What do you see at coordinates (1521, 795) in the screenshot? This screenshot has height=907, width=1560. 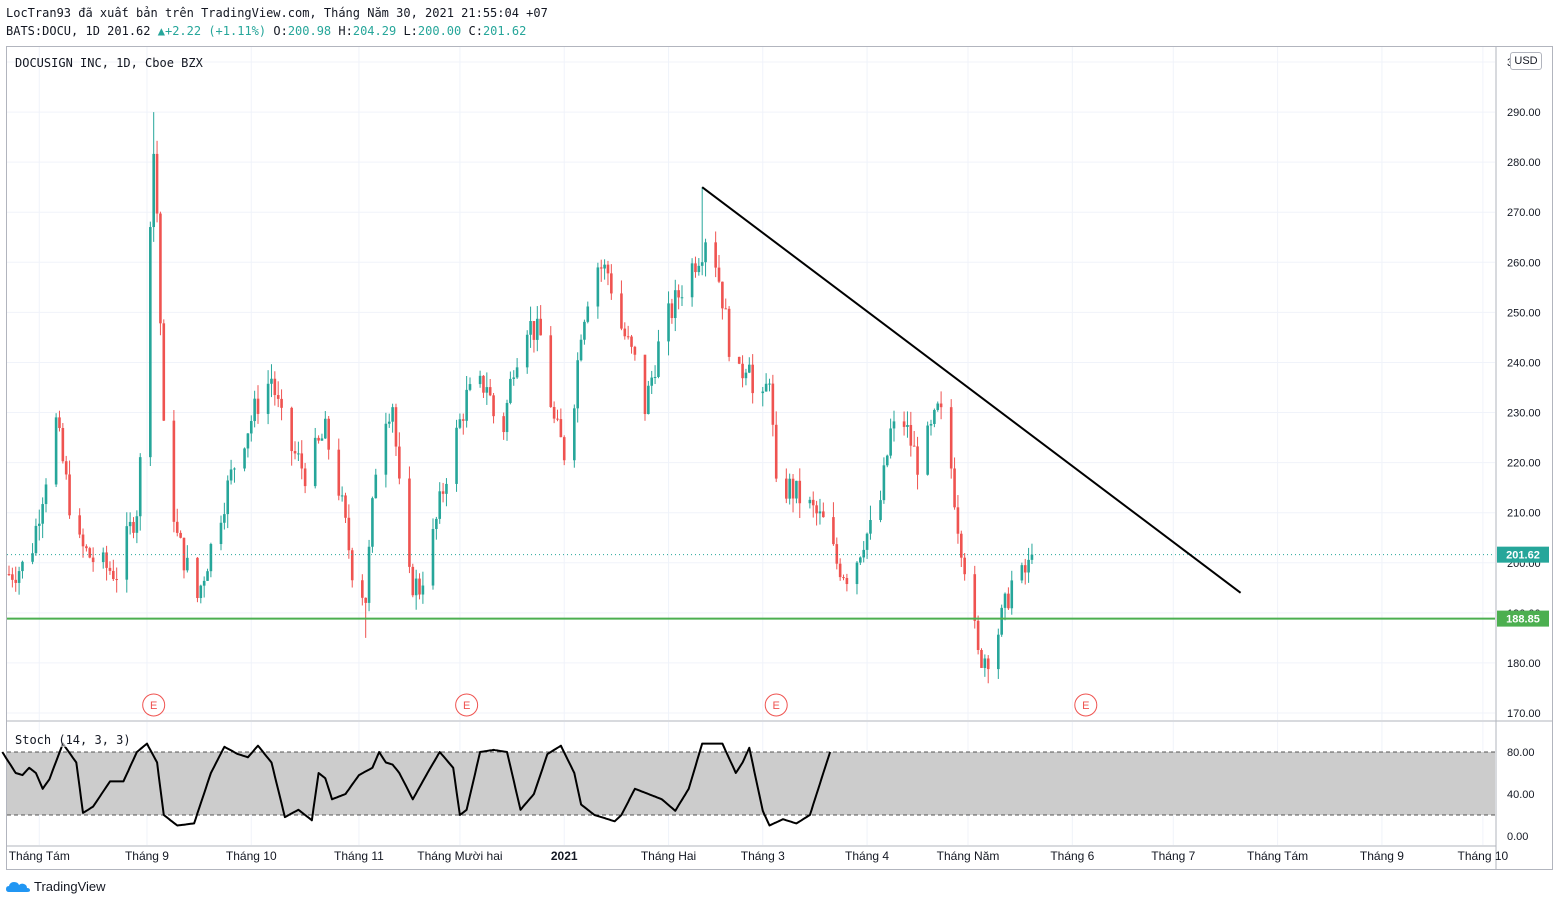 I see `stoch-y-tick-label: 40.00` at bounding box center [1521, 795].